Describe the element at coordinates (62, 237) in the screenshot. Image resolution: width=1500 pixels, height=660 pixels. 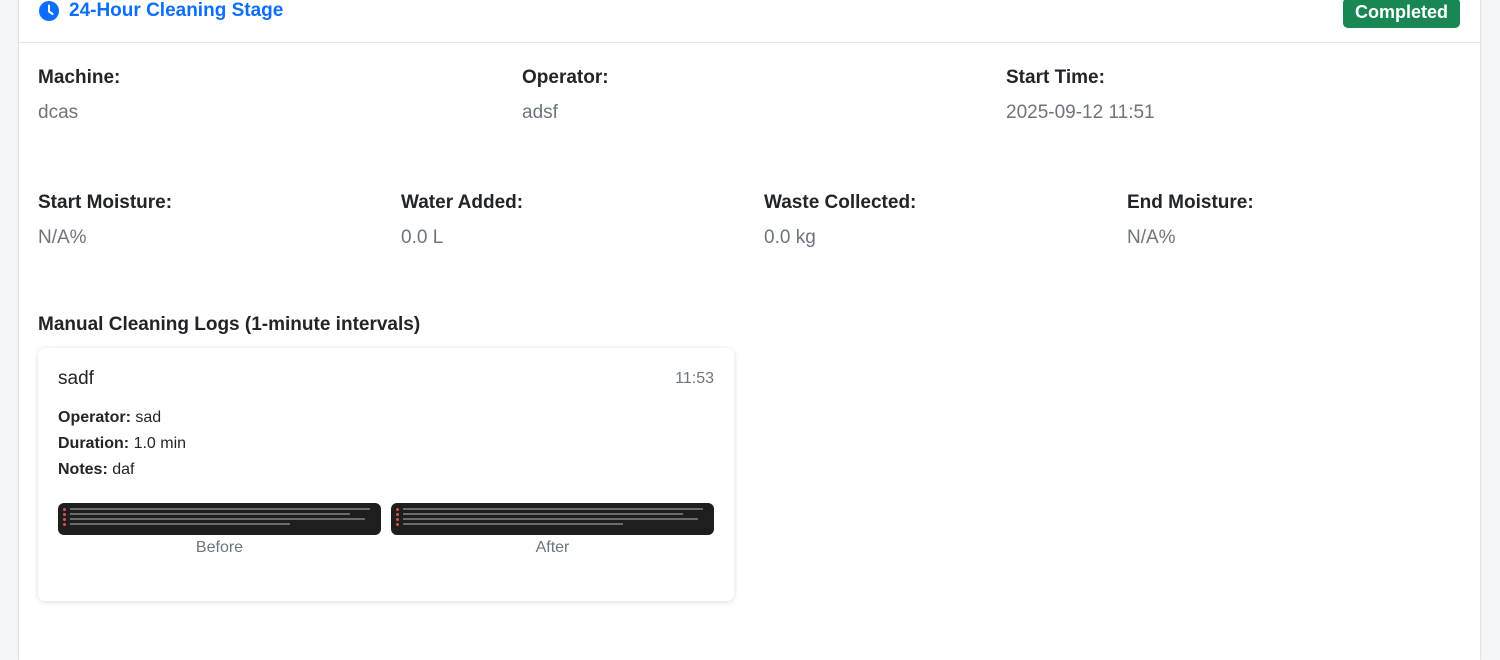
I see `start-moisture-value: N/A%` at that location.